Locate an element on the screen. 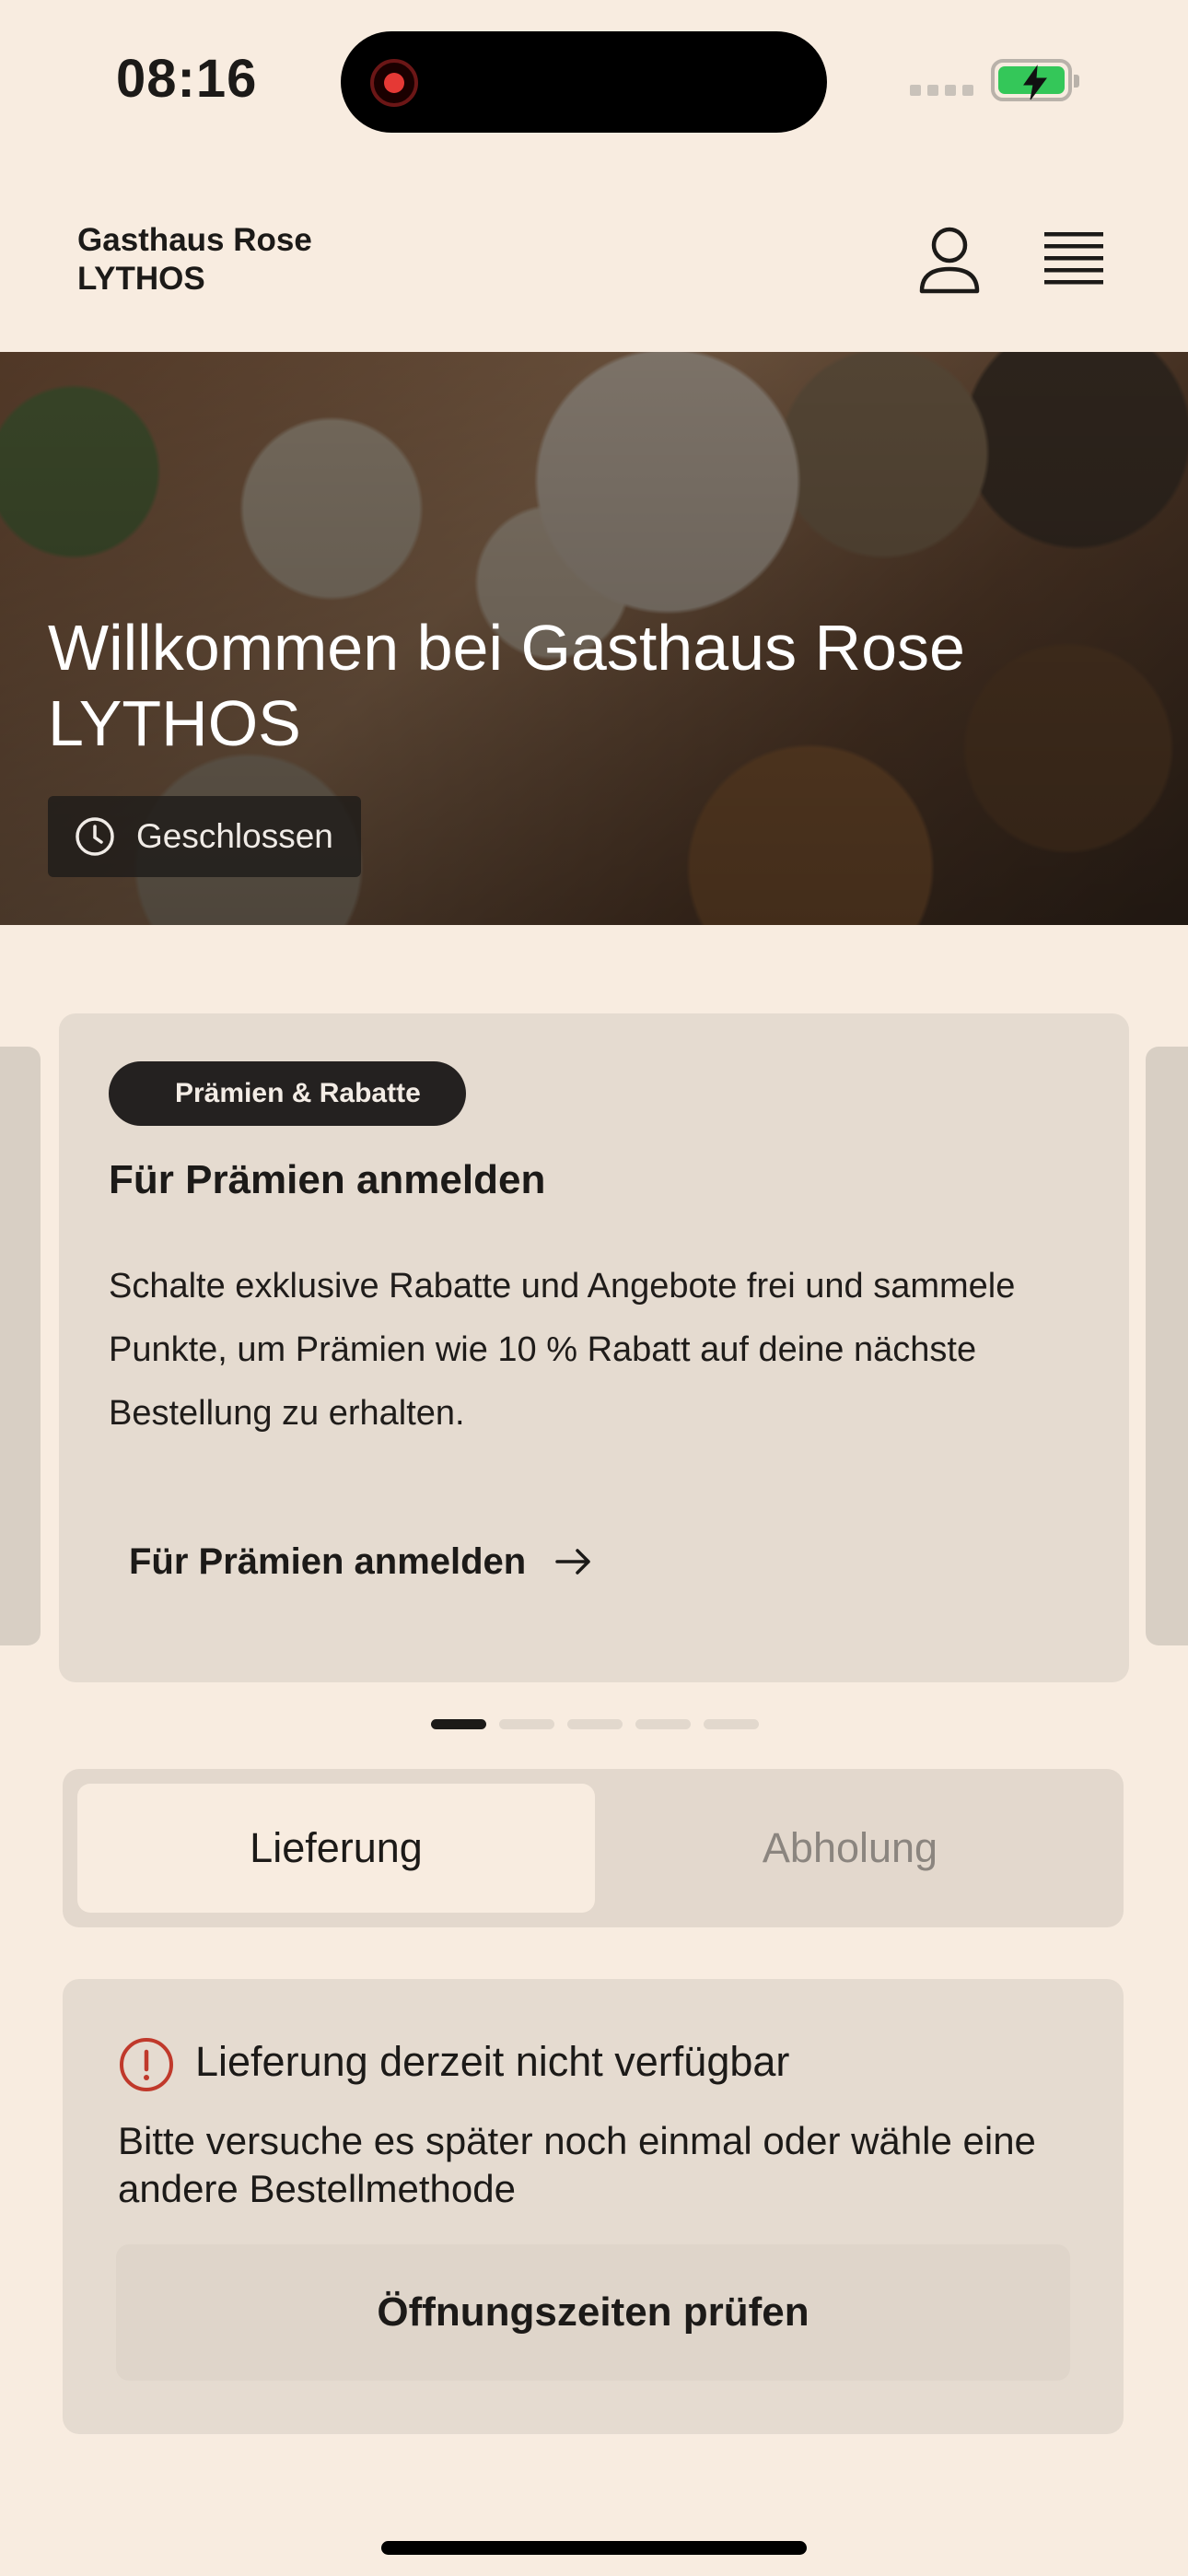  account-button is located at coordinates (949, 262).